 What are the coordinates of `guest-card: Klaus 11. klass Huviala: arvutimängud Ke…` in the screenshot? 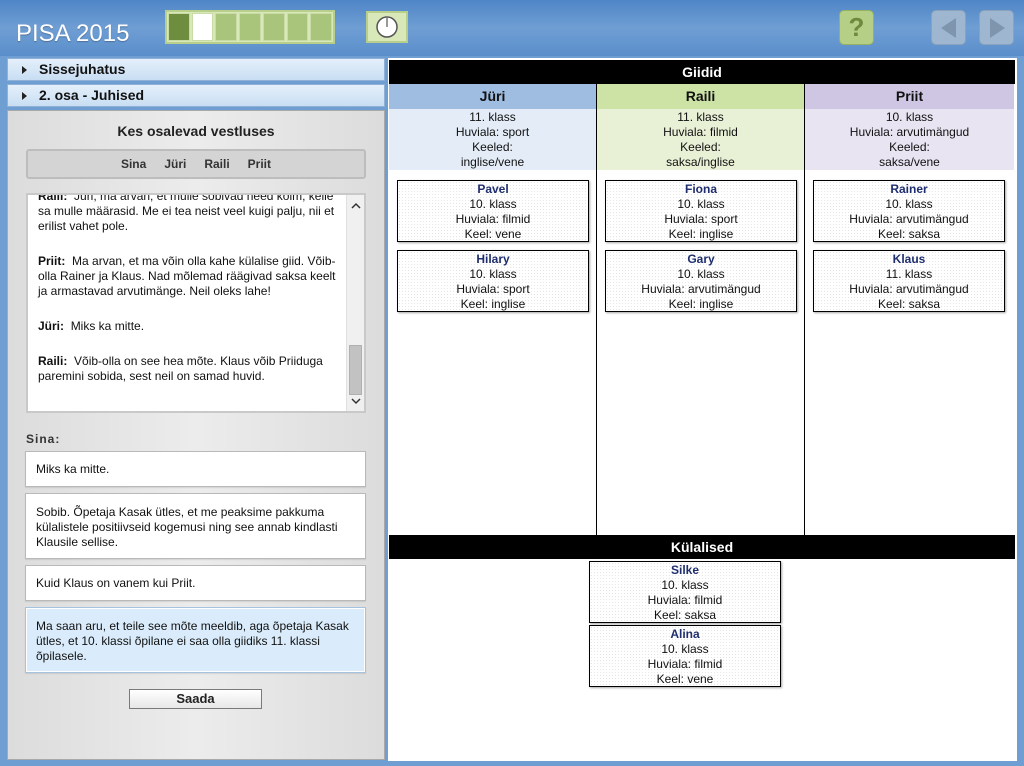 It's located at (909, 281).